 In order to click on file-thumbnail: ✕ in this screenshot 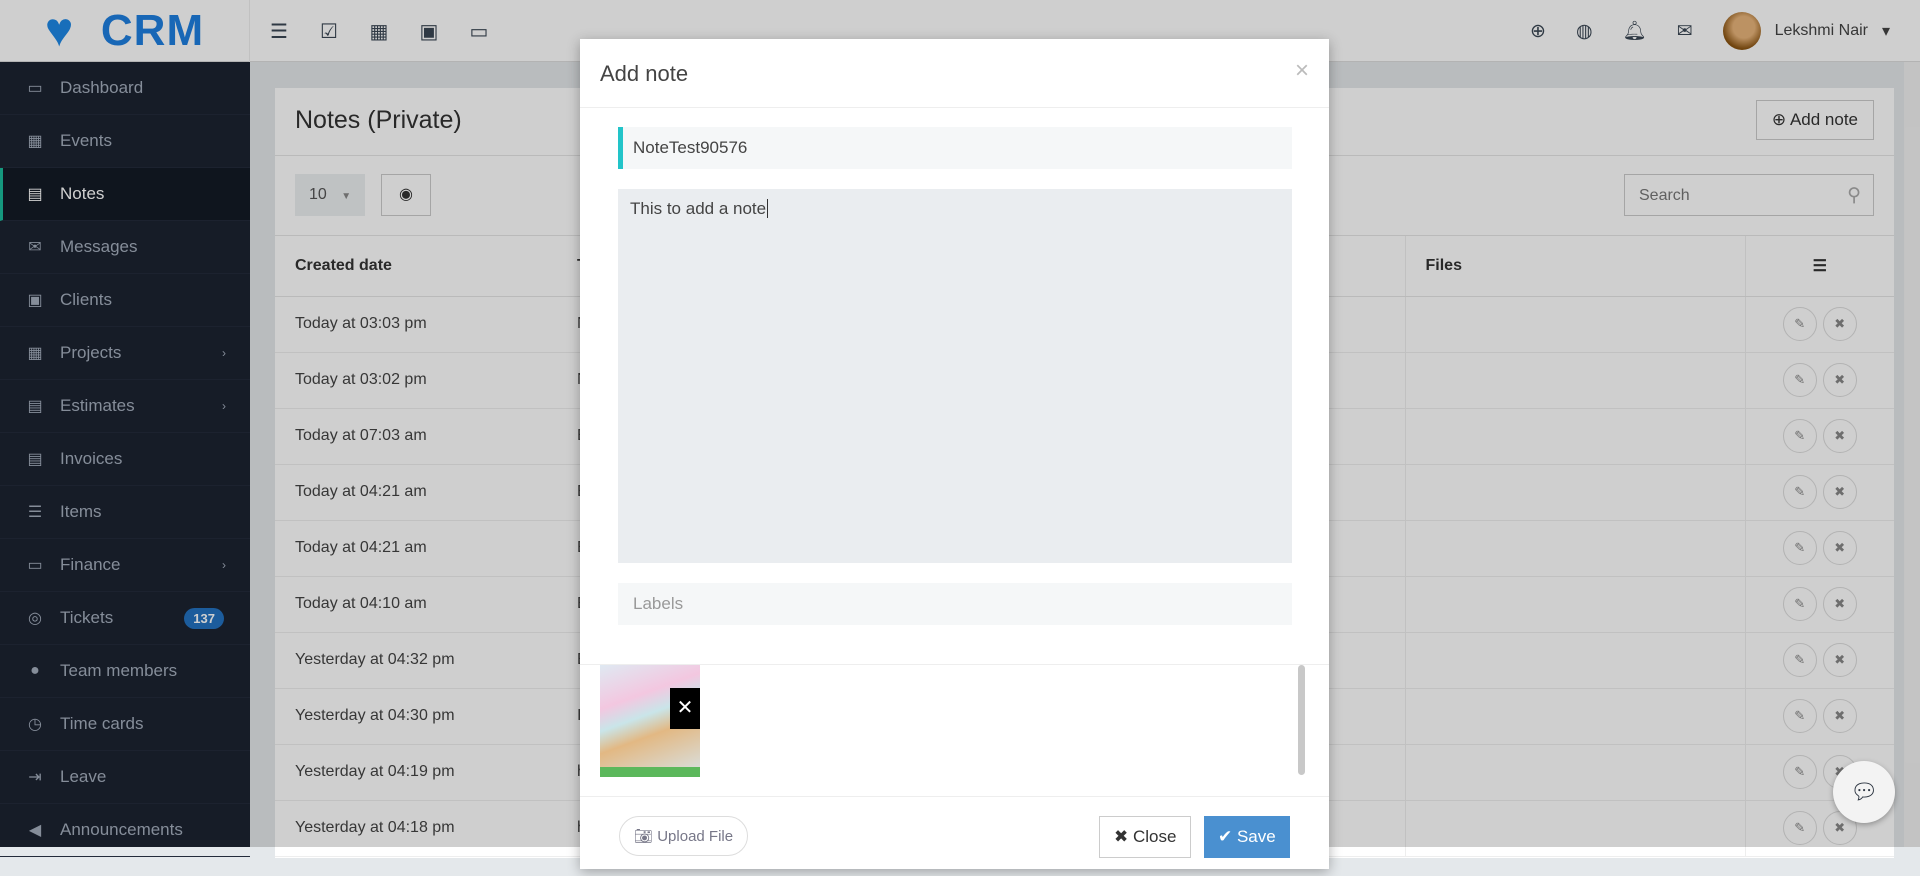, I will do `click(650, 721)`.